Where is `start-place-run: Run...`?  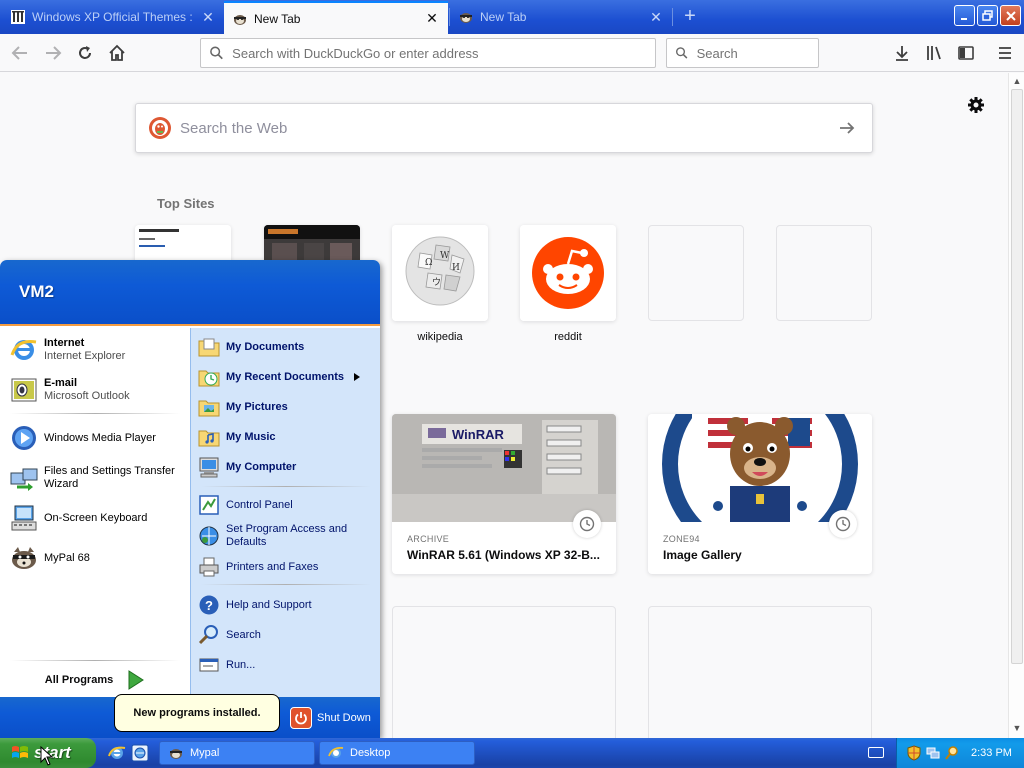 start-place-run: Run... is located at coordinates (286, 665).